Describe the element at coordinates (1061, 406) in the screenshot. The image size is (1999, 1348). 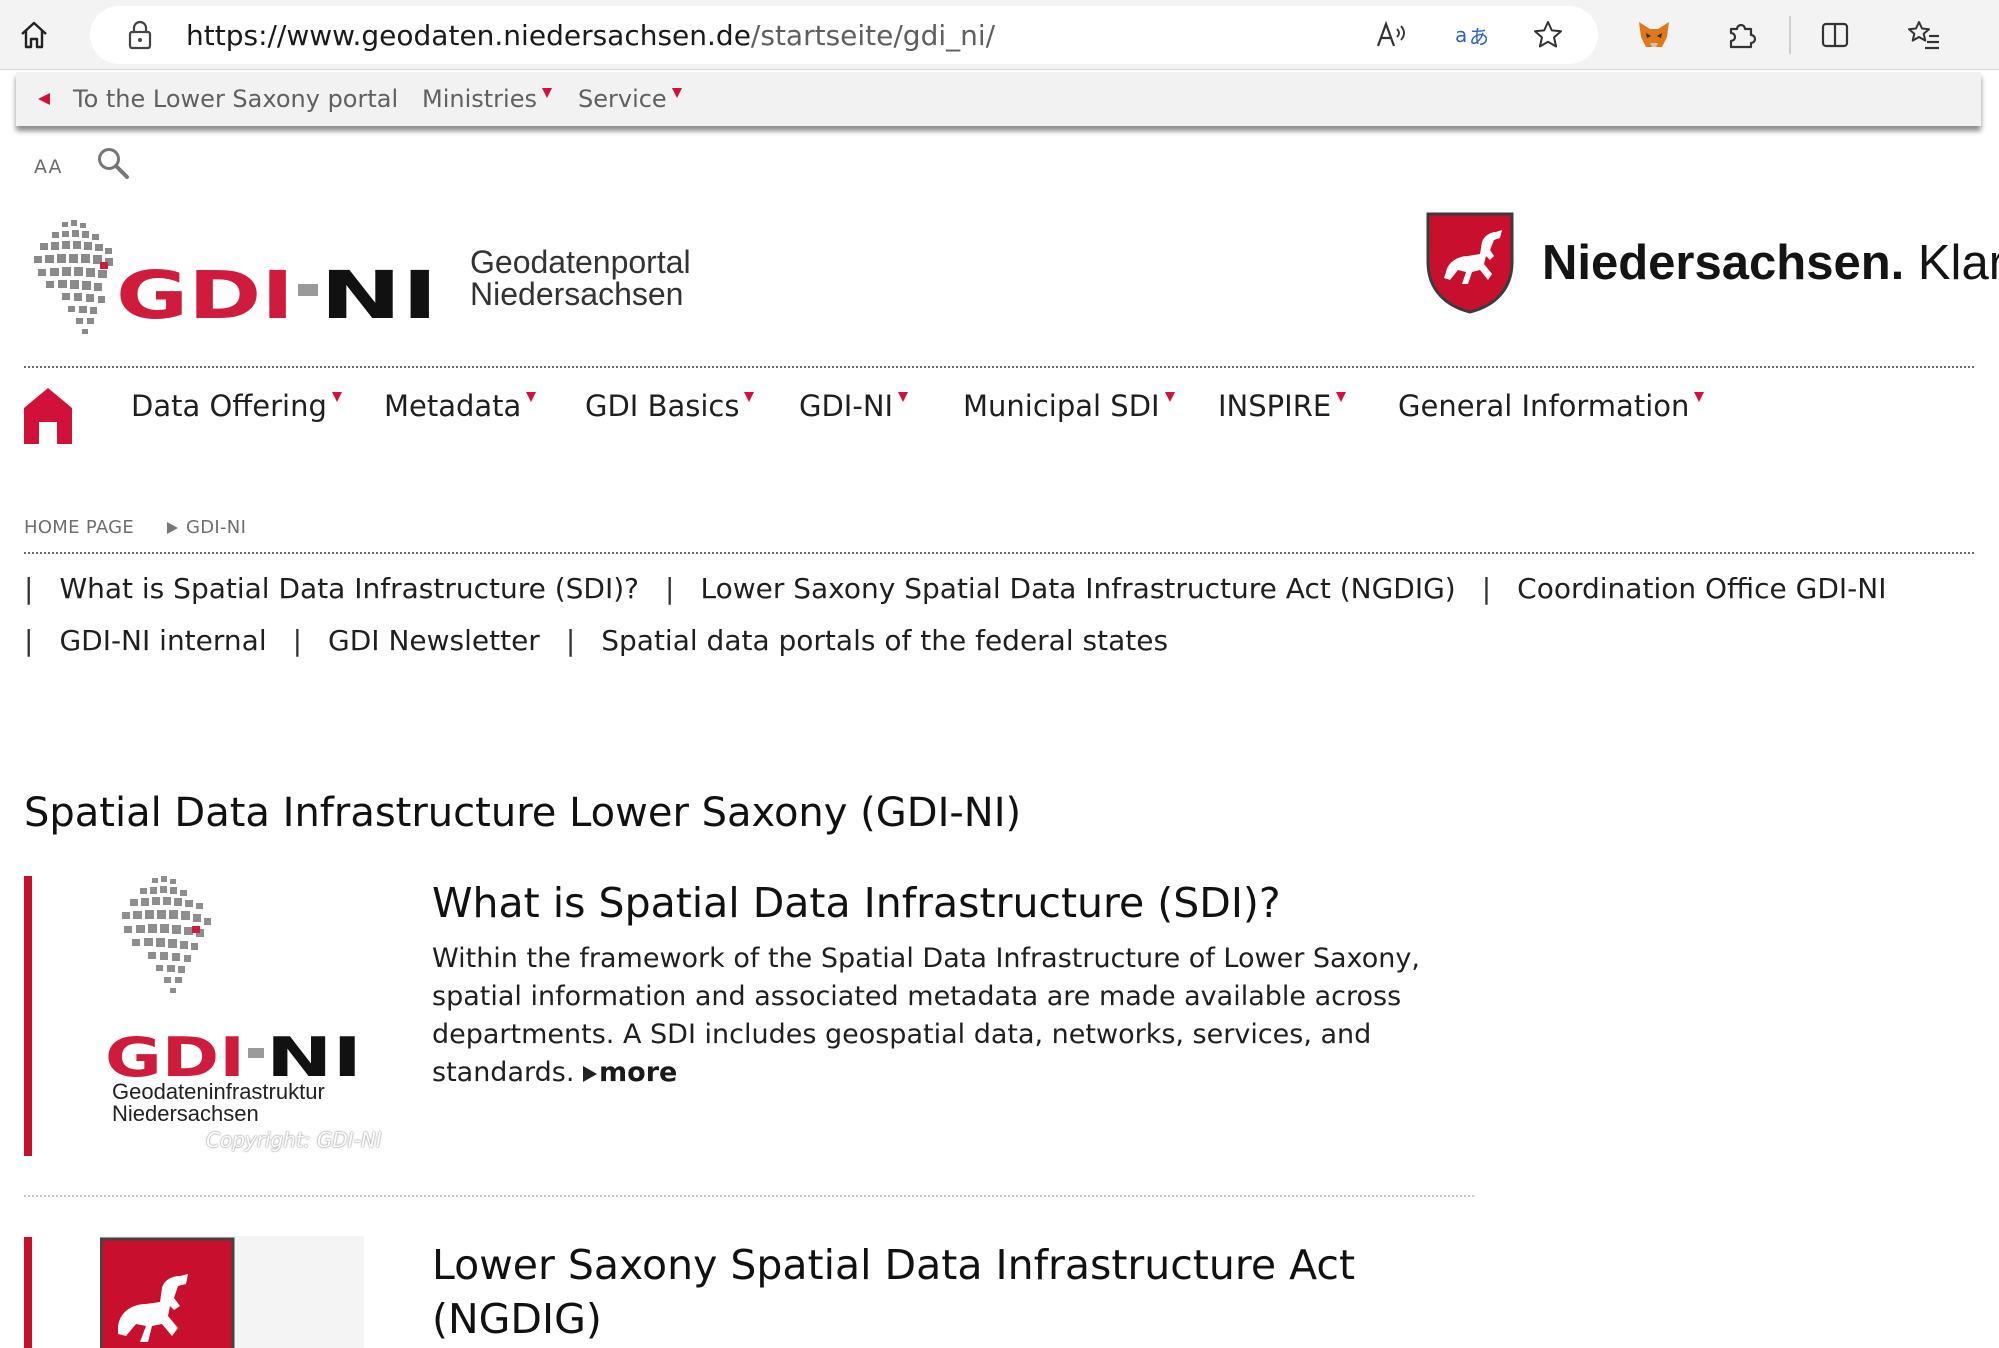
I see `nav-label: Municipal SDI` at that location.